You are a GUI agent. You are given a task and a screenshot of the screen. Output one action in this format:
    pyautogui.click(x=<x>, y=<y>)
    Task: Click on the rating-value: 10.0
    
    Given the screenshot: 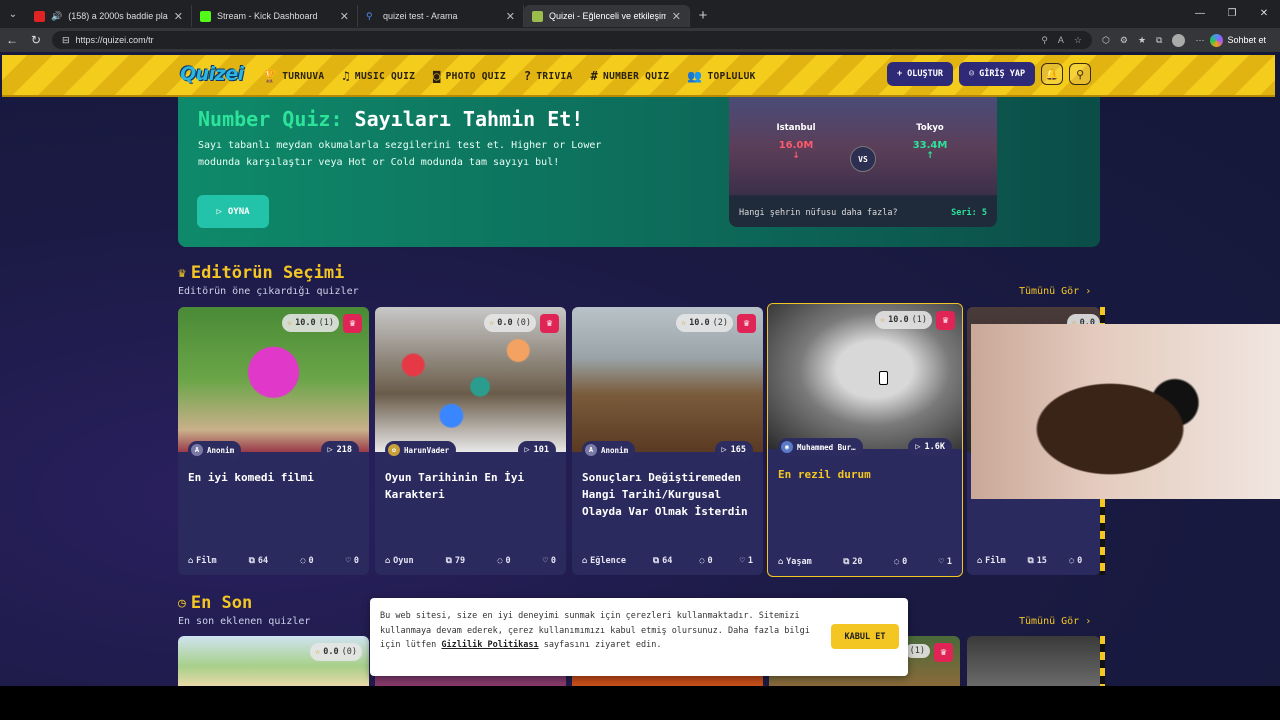 What is the action you would take?
    pyautogui.click(x=699, y=323)
    